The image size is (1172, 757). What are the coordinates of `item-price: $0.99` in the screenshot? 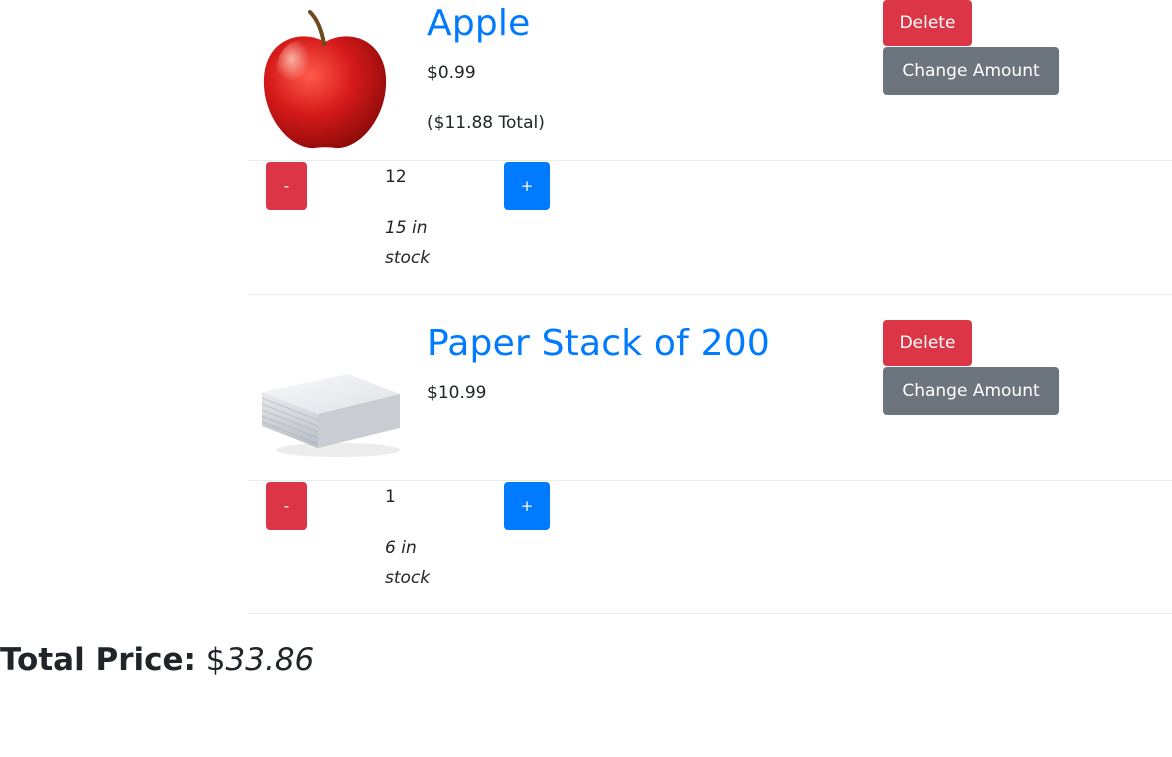 It's located at (451, 73).